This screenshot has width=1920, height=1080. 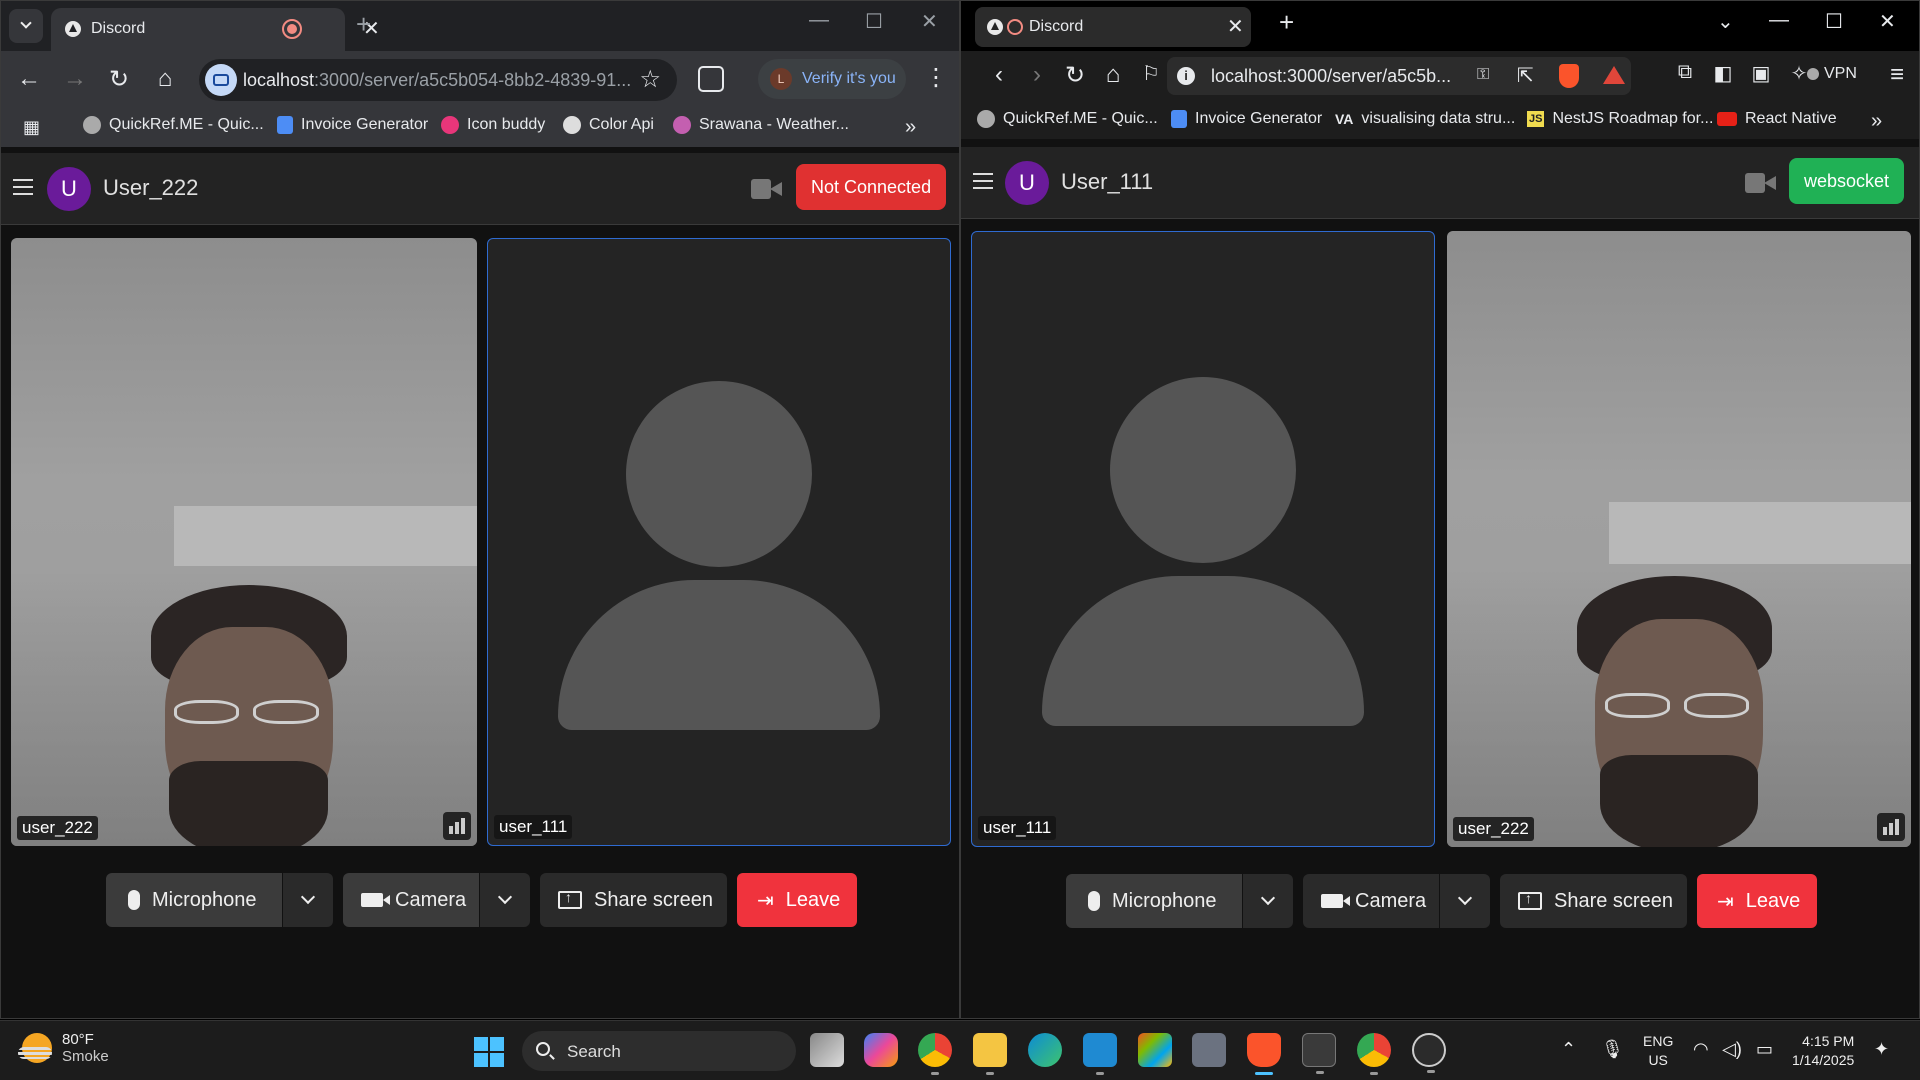 What do you see at coordinates (1777, 119) in the screenshot?
I see `bookmark-react-native: React Native` at bounding box center [1777, 119].